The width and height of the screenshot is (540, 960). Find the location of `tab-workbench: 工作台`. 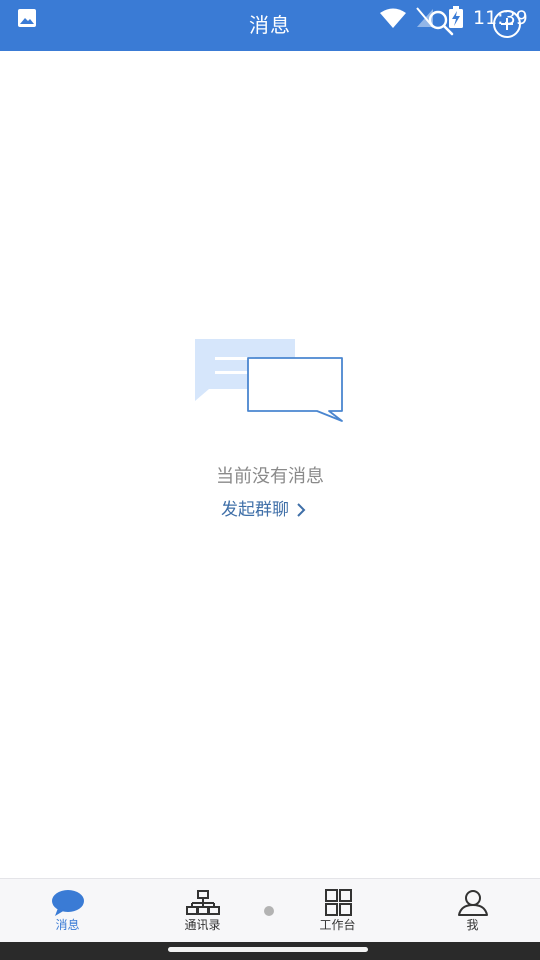

tab-workbench: 工作台 is located at coordinates (337, 911).